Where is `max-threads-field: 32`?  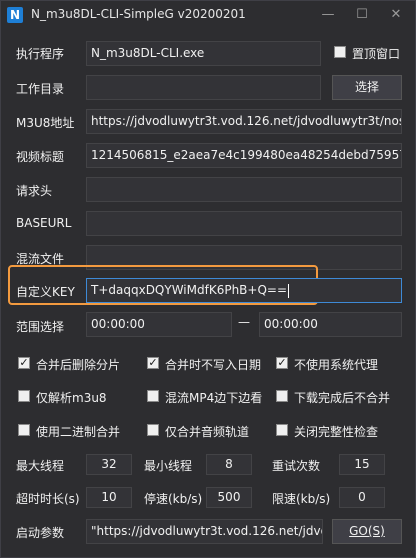
max-threads-field: 32 is located at coordinates (109, 464).